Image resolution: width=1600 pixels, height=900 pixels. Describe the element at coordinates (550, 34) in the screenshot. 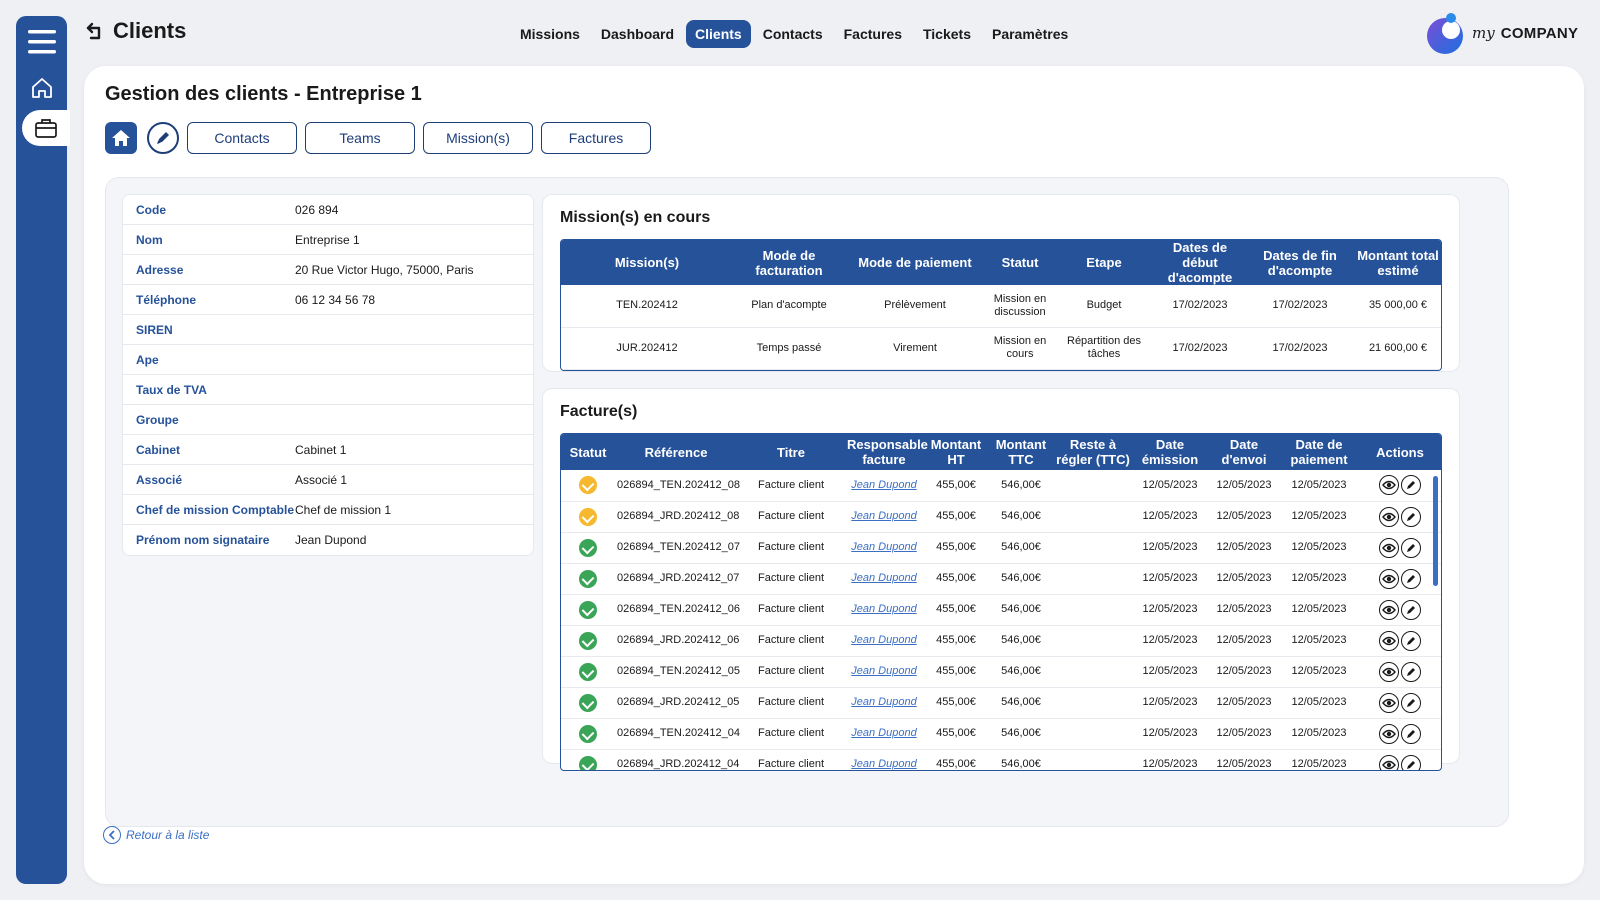

I see `nav-item-missions: Missions` at that location.